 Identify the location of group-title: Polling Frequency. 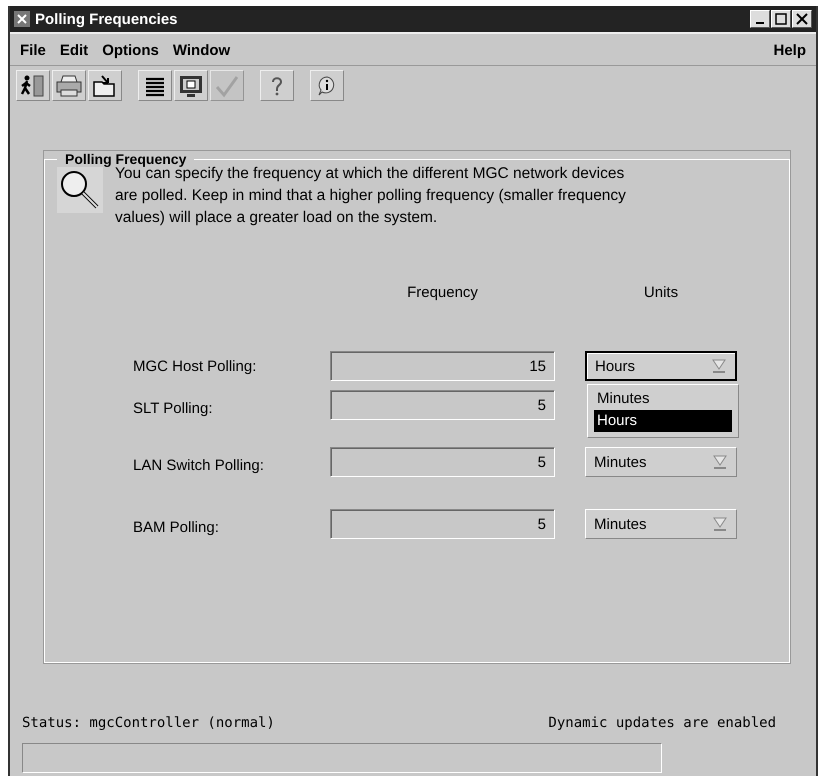
(125, 159).